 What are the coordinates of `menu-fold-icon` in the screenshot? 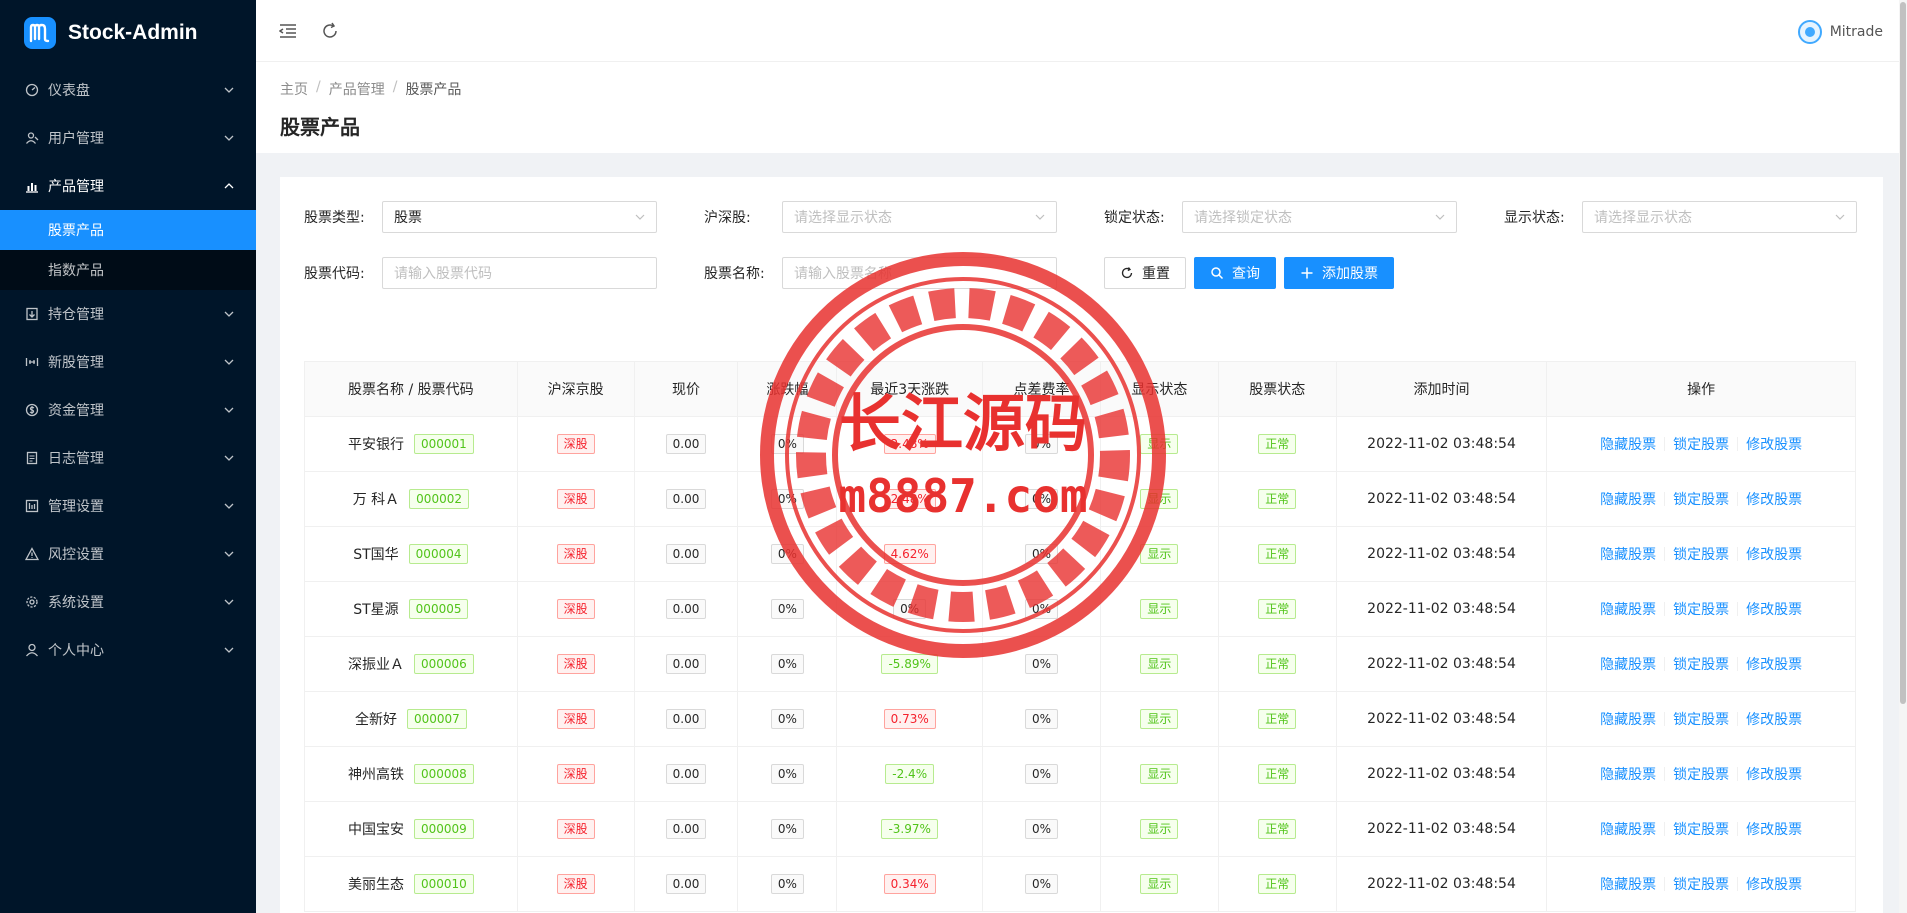 It's located at (288, 31).